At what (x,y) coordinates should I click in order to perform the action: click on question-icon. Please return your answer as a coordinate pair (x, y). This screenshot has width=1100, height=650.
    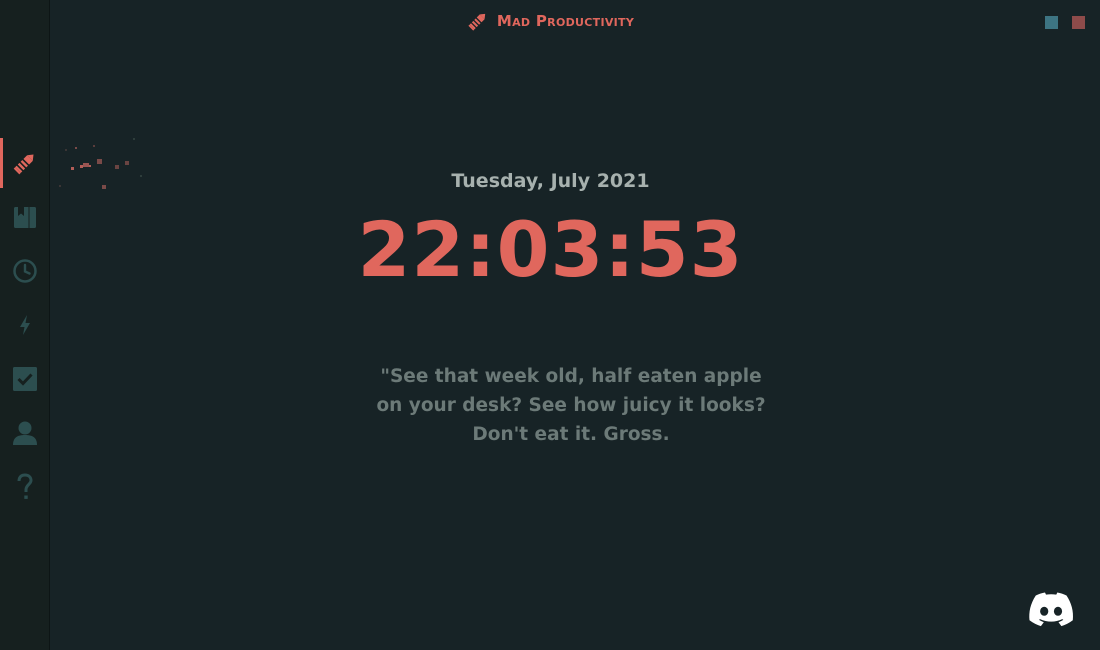
    Looking at the image, I should click on (25, 486).